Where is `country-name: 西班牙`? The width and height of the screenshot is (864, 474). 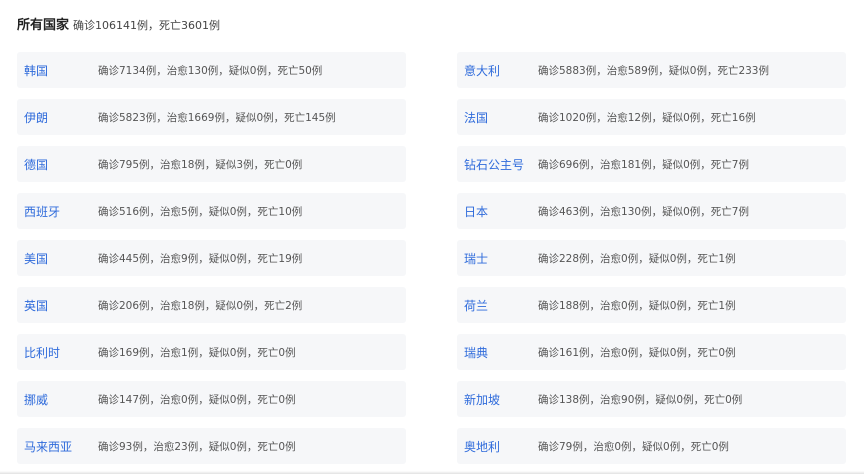
country-name: 西班牙 is located at coordinates (61, 211).